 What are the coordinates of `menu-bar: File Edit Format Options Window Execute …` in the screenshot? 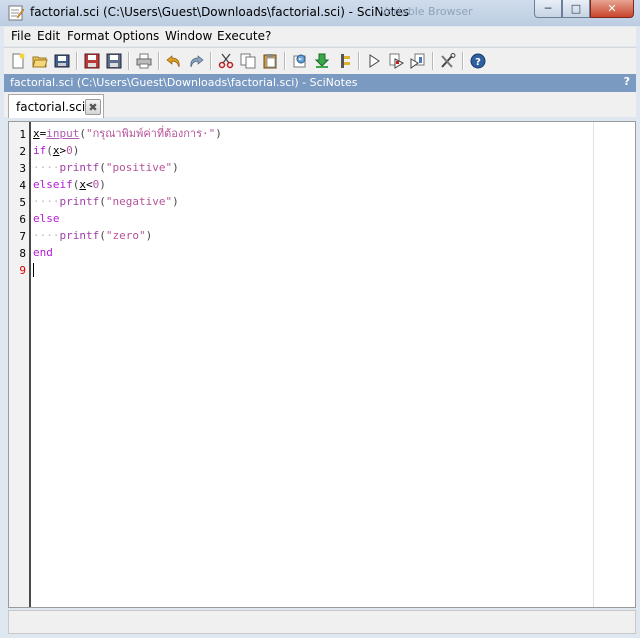 It's located at (320, 36).